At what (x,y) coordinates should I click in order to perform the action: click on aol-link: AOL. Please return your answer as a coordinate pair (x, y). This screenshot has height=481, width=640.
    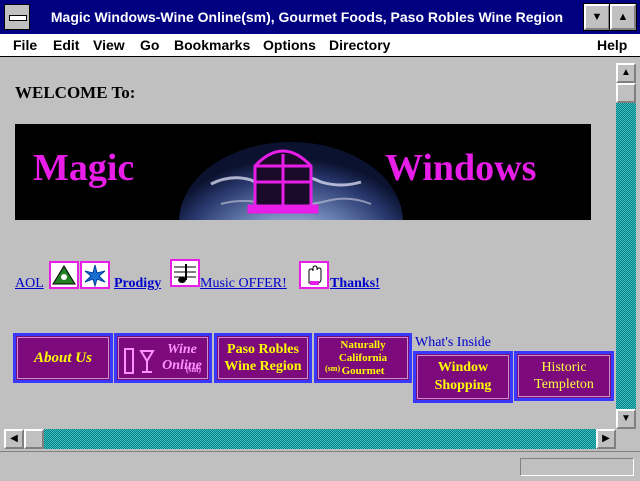
    Looking at the image, I should click on (29, 284).